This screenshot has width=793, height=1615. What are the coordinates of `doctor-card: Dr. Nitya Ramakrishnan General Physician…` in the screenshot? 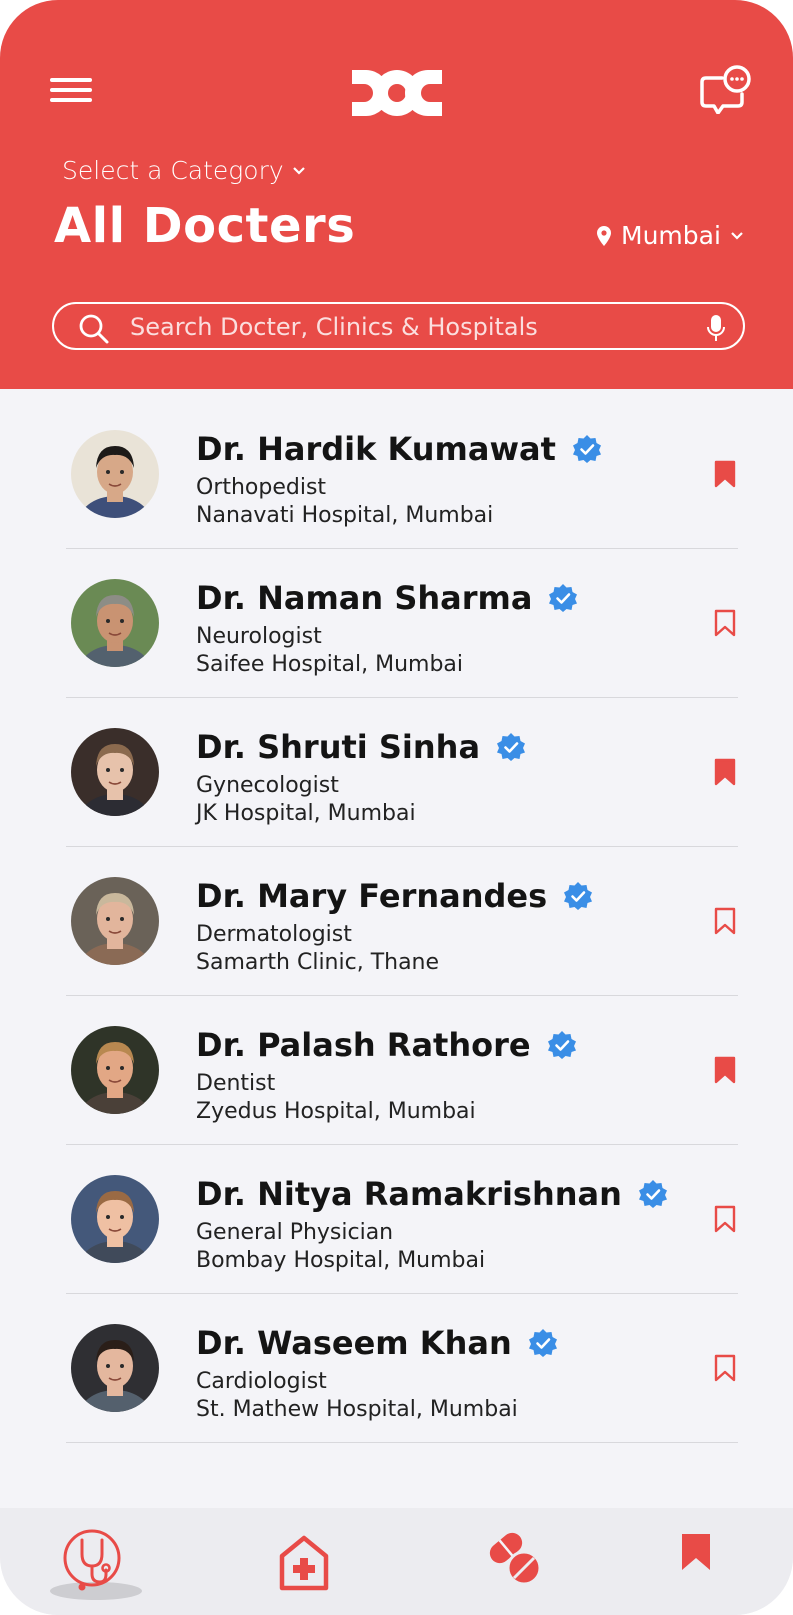 It's located at (402, 1219).